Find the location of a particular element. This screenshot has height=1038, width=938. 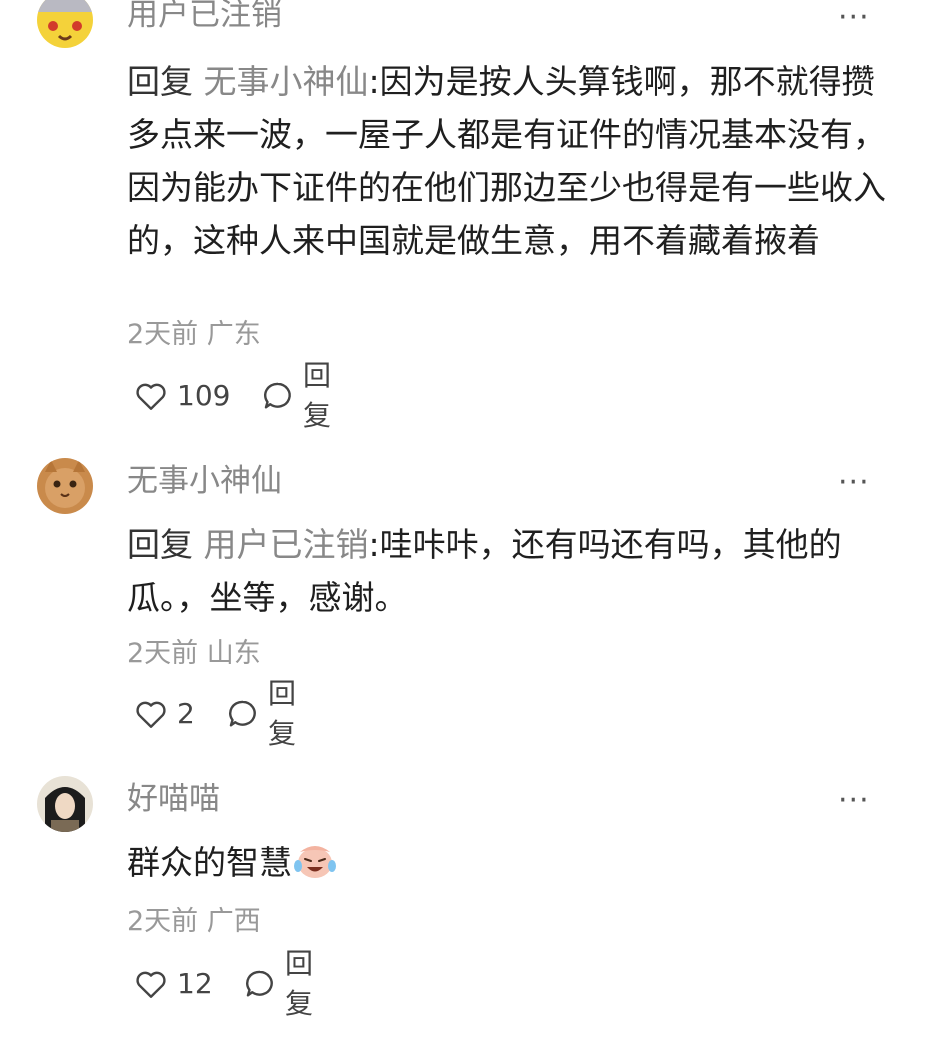

like-count: 2 is located at coordinates (186, 713).